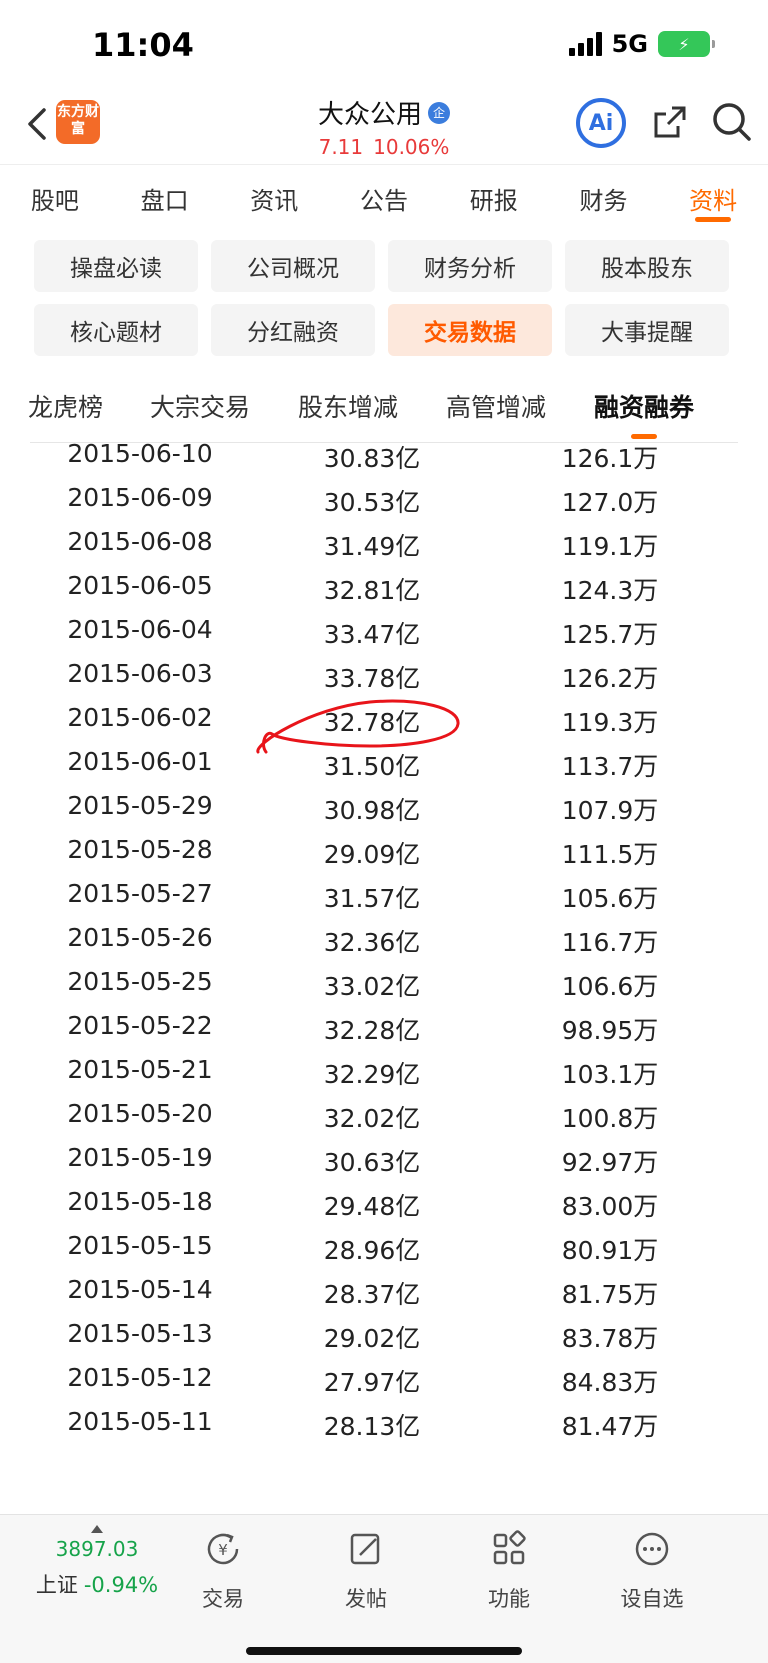 The height and width of the screenshot is (1663, 768). I want to click on balance-cell: 28.37亿, so click(372, 1294).